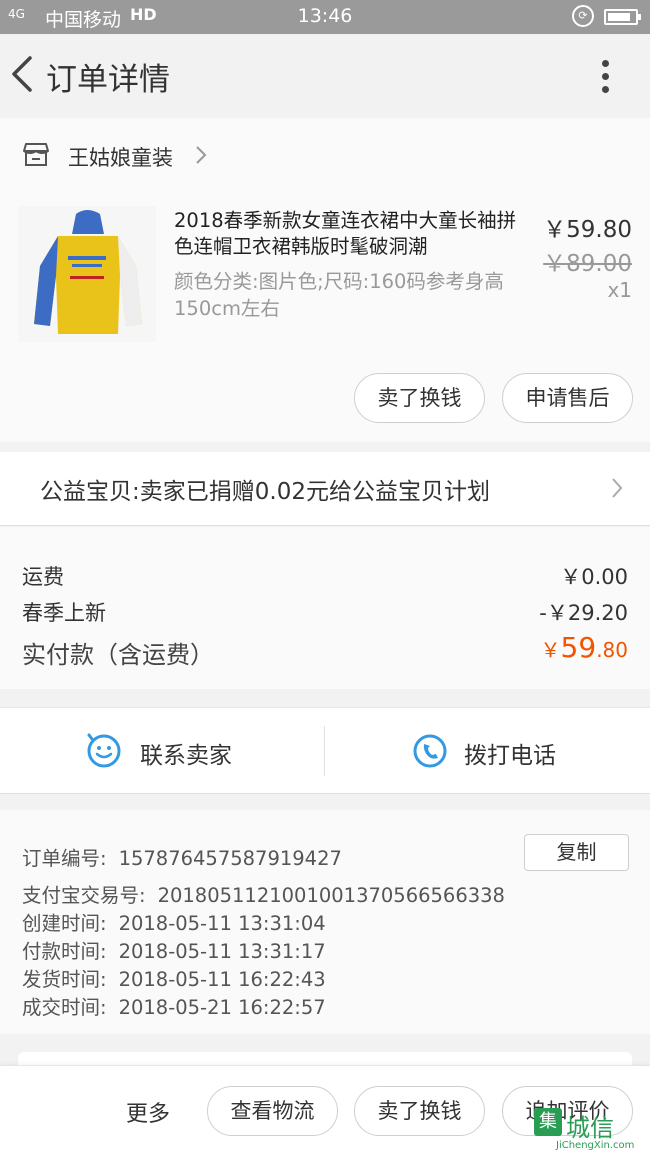 The image size is (650, 1155). What do you see at coordinates (222, 923) in the screenshot?
I see `info-value: 2018-05-11 13:31:04` at bounding box center [222, 923].